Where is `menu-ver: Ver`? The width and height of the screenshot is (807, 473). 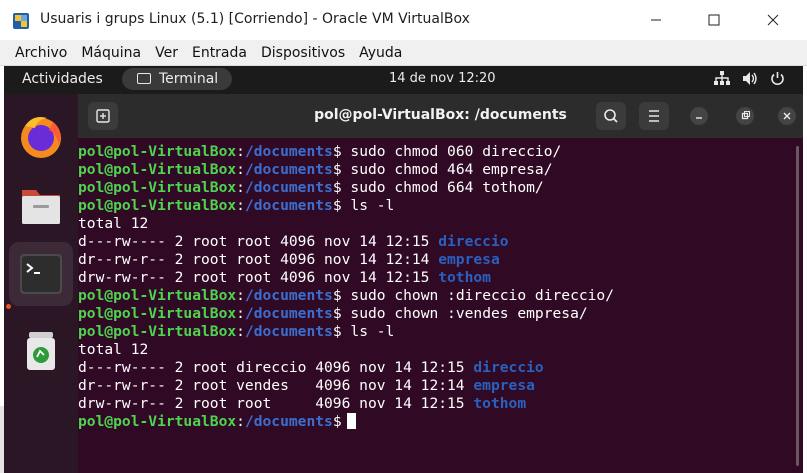 menu-ver: Ver is located at coordinates (166, 53).